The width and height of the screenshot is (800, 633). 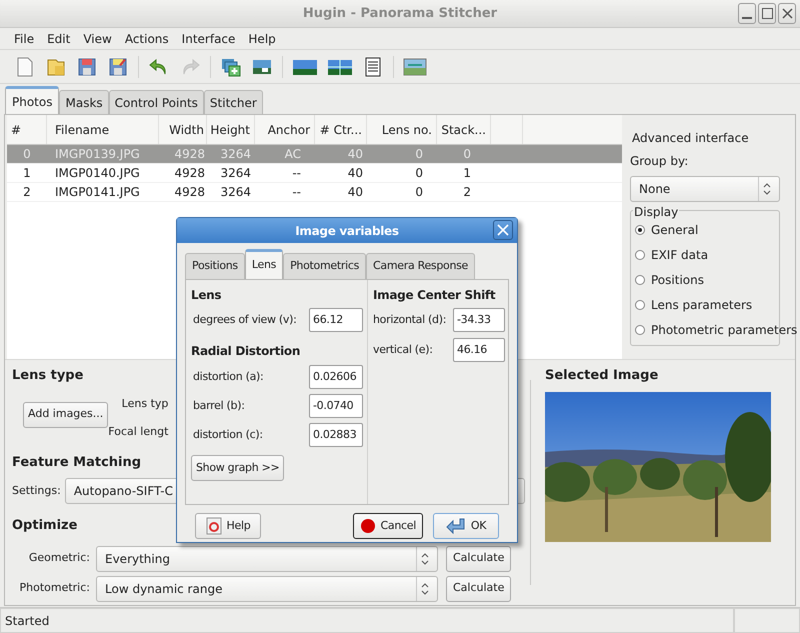 I want to click on lifebuoy-icon, so click(x=214, y=526).